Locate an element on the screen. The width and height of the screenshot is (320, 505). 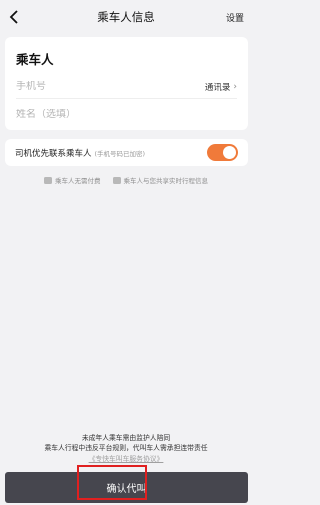
confirm-button-label: 确认代叫 is located at coordinates (126, 489).